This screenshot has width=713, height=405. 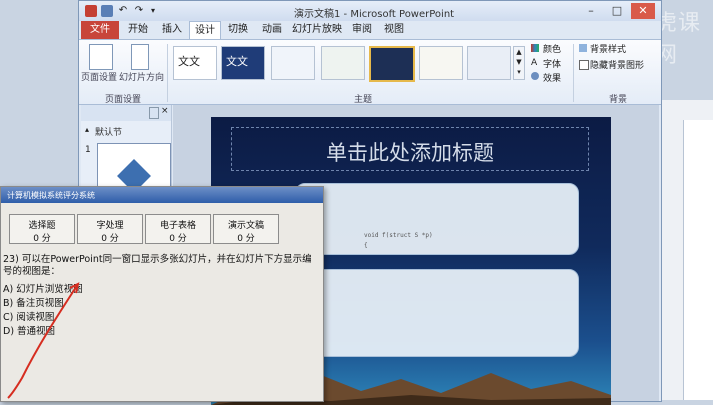 What do you see at coordinates (618, 100) in the screenshot?
I see `group-title-background: 背景` at bounding box center [618, 100].